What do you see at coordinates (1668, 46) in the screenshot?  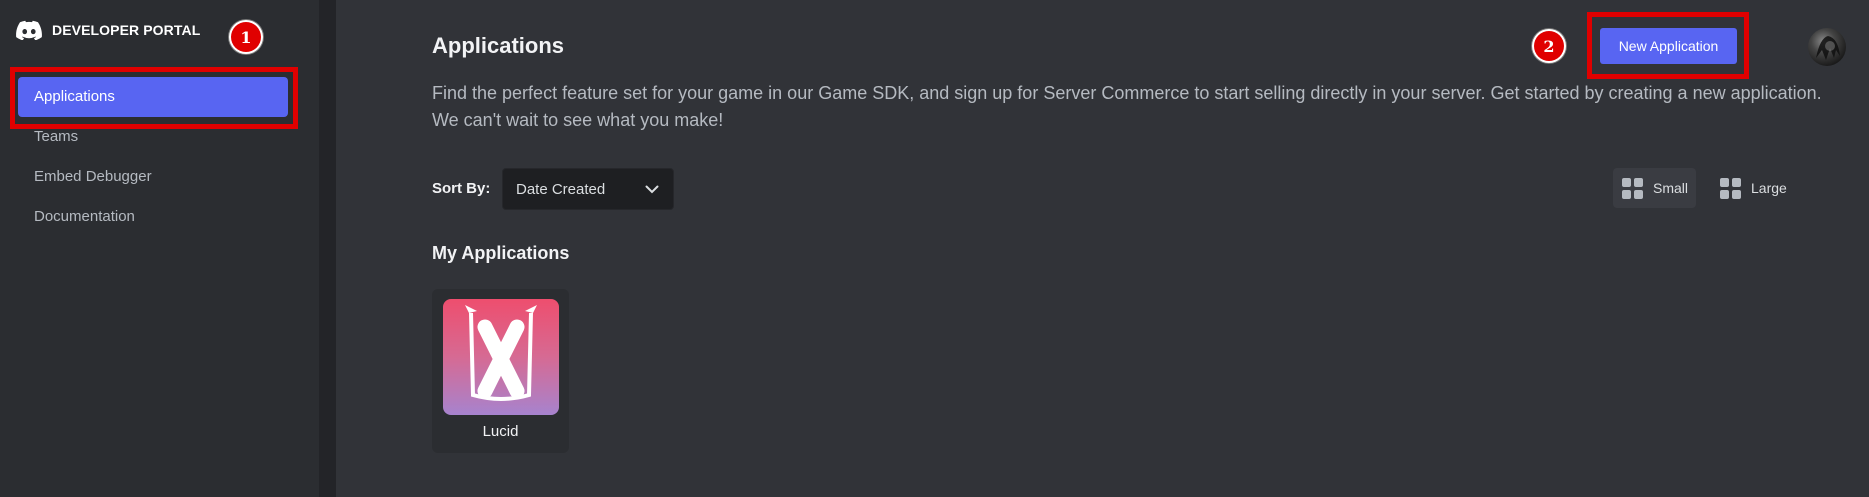 I see `new-application-button: New Application` at bounding box center [1668, 46].